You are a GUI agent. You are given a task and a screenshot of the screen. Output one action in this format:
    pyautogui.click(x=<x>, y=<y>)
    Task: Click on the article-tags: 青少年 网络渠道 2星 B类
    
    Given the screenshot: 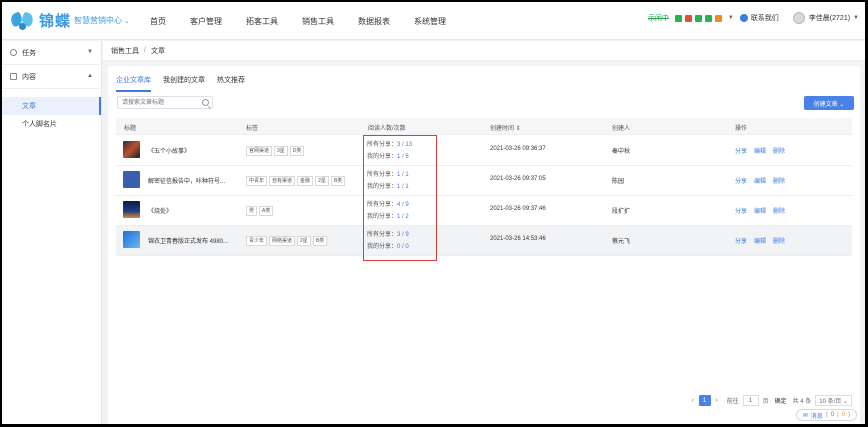 What is the action you would take?
    pyautogui.click(x=287, y=241)
    